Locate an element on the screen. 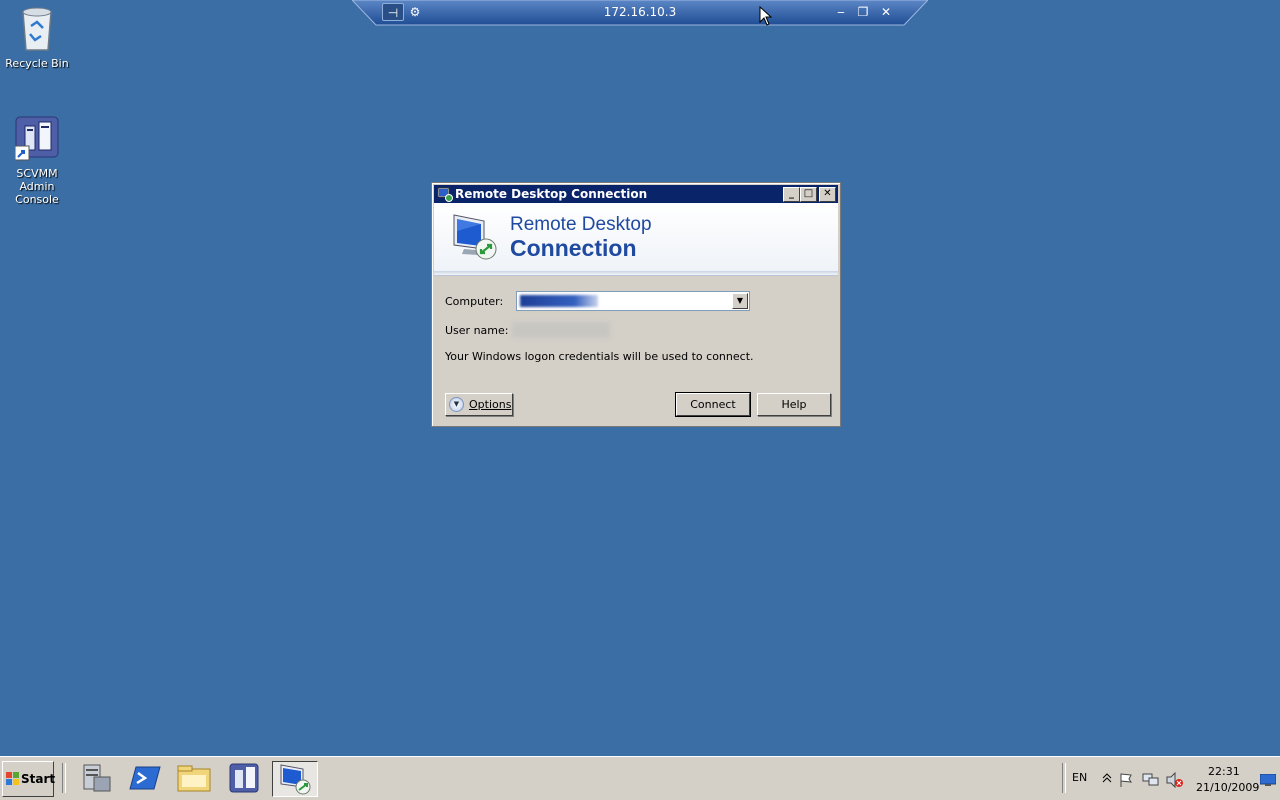  options-button-label: Options is located at coordinates (490, 404).